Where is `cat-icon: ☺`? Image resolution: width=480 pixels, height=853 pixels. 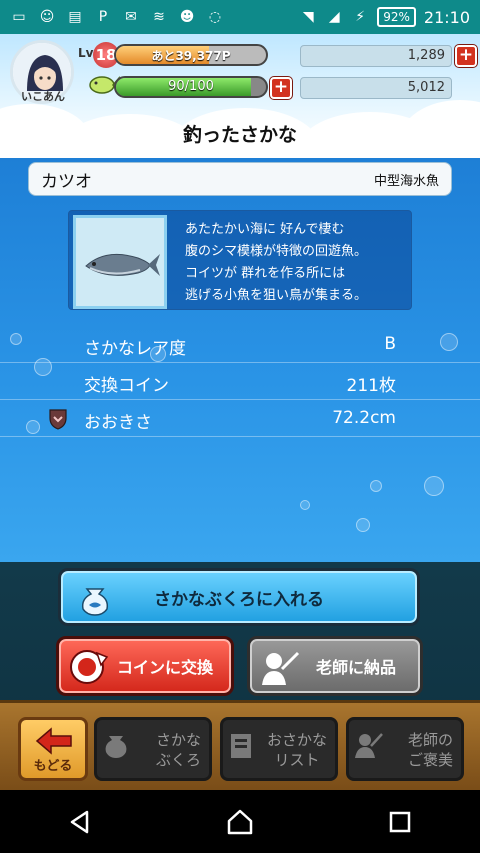
cat-icon: ☺ is located at coordinates (47, 17).